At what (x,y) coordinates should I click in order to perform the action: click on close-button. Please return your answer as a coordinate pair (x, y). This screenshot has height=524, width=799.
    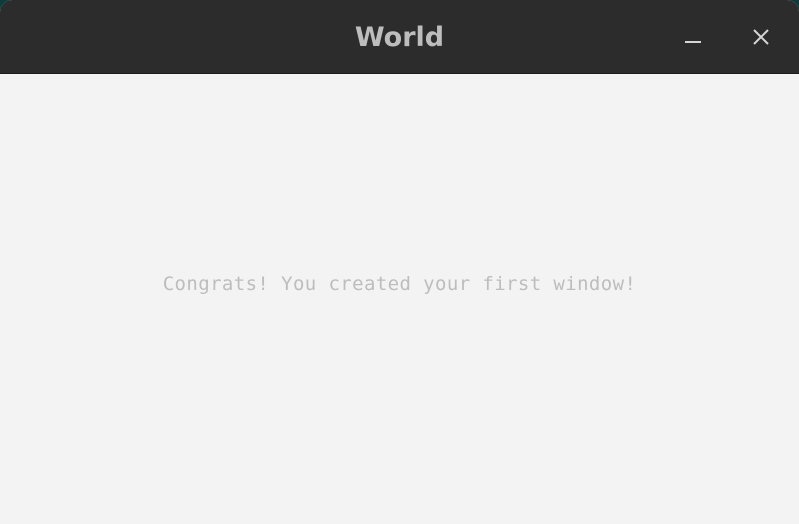
    Looking at the image, I should click on (761, 37).